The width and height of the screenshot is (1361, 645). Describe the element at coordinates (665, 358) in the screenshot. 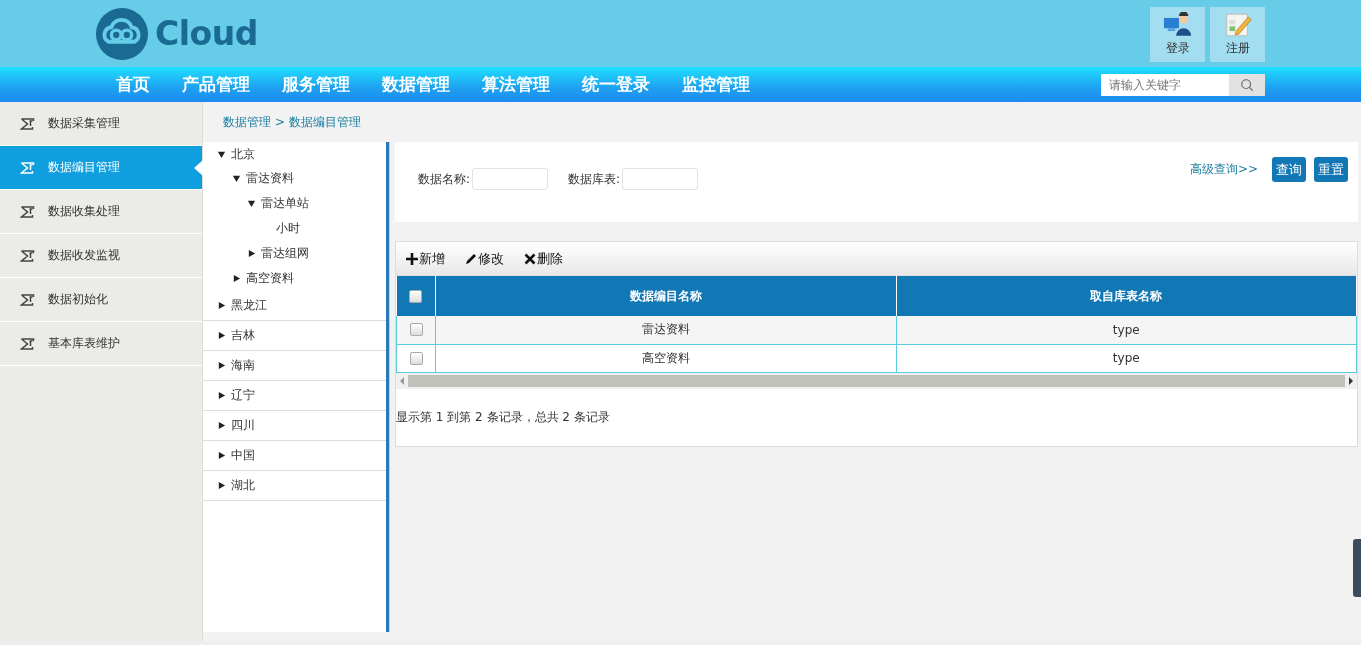

I see `table-cell: 高空资料` at that location.